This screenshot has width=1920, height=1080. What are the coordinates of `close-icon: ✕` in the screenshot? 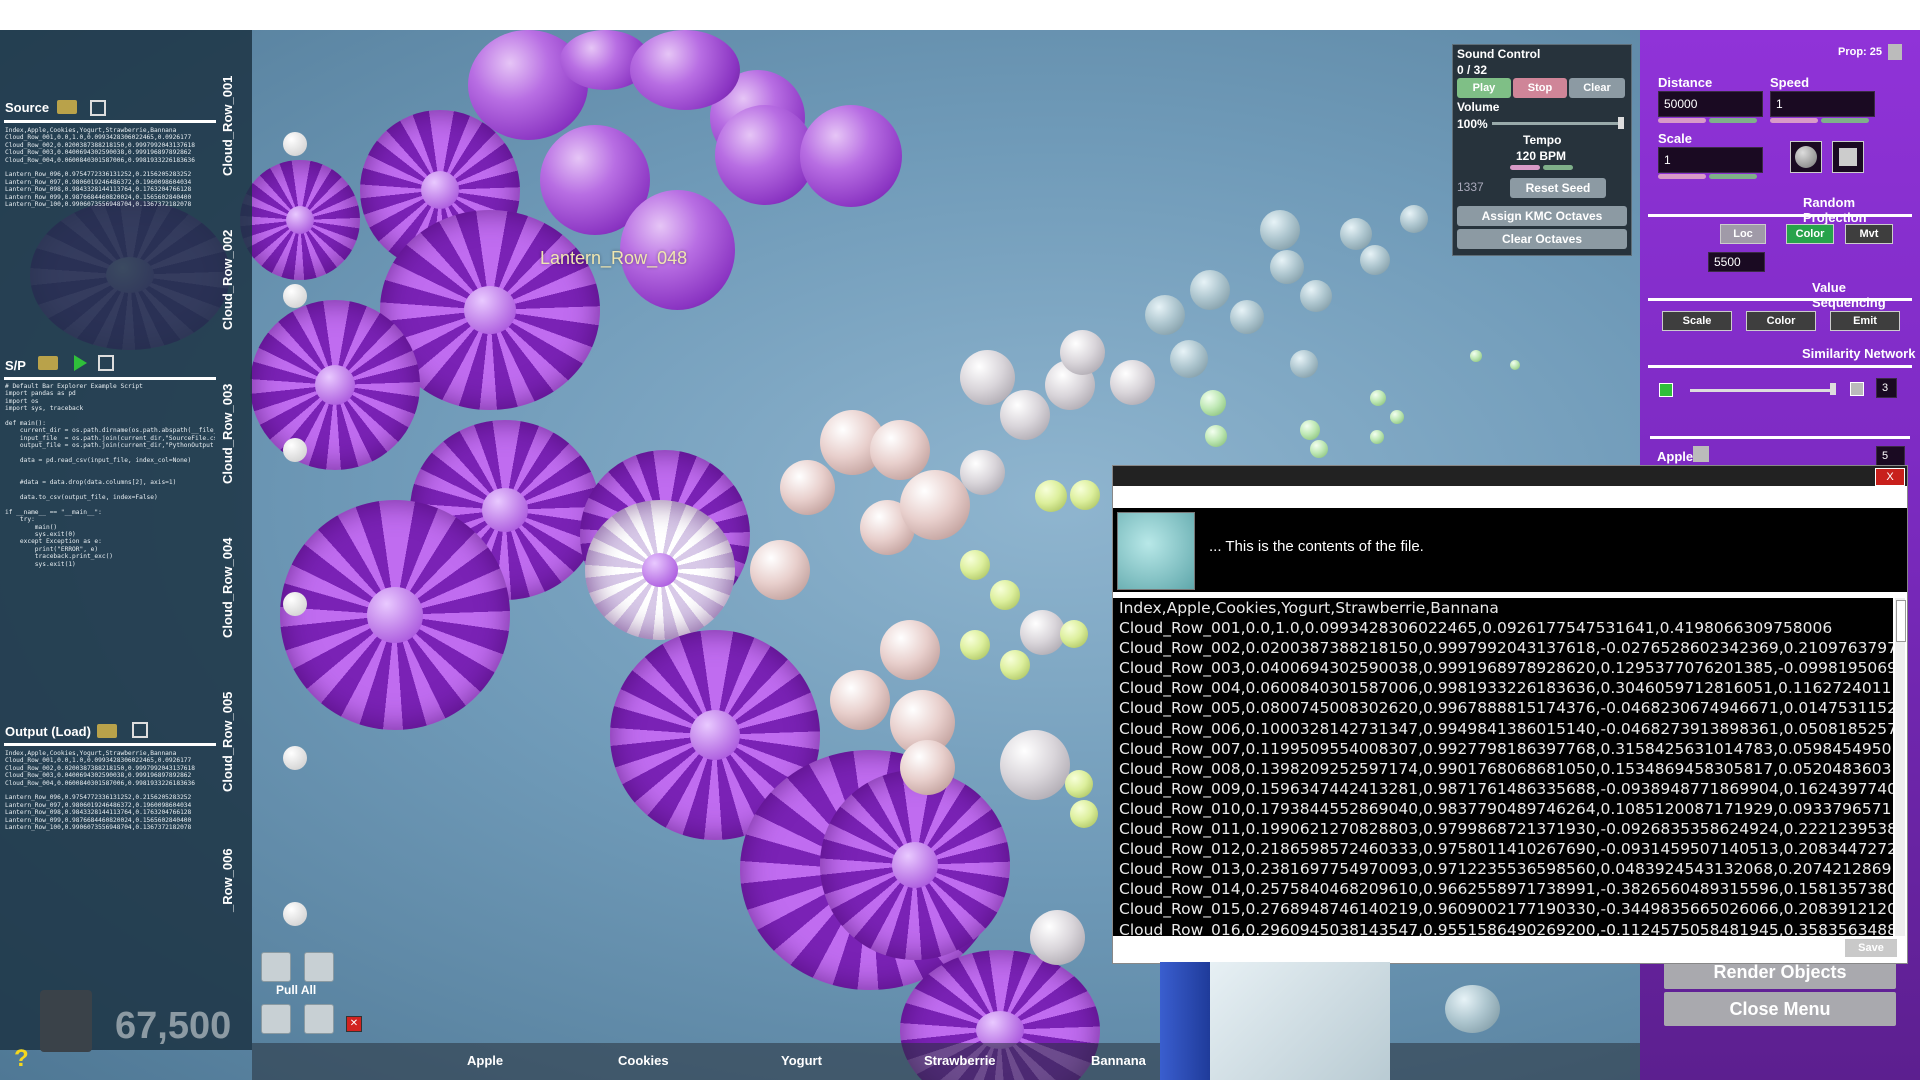 It's located at (354, 1024).